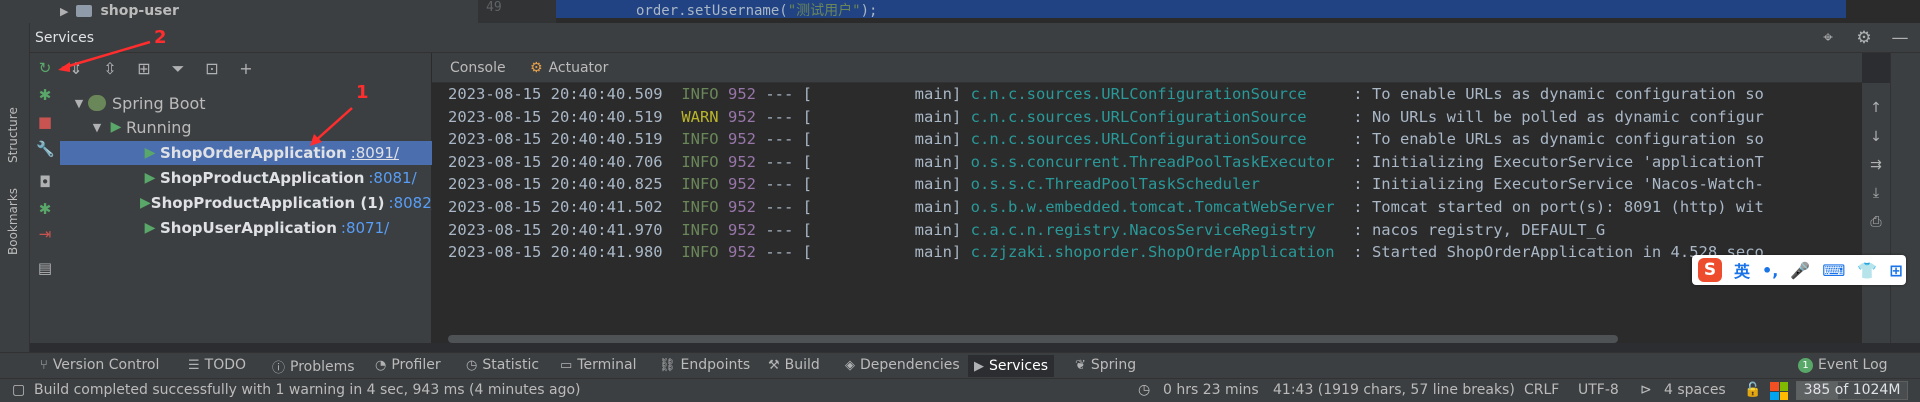 Image resolution: width=1920 pixels, height=402 pixels. What do you see at coordinates (1157, 162) in the screenshot?
I see `log-logger: o.s.s.concurrent.ThreadPoolTaskExecutor` at bounding box center [1157, 162].